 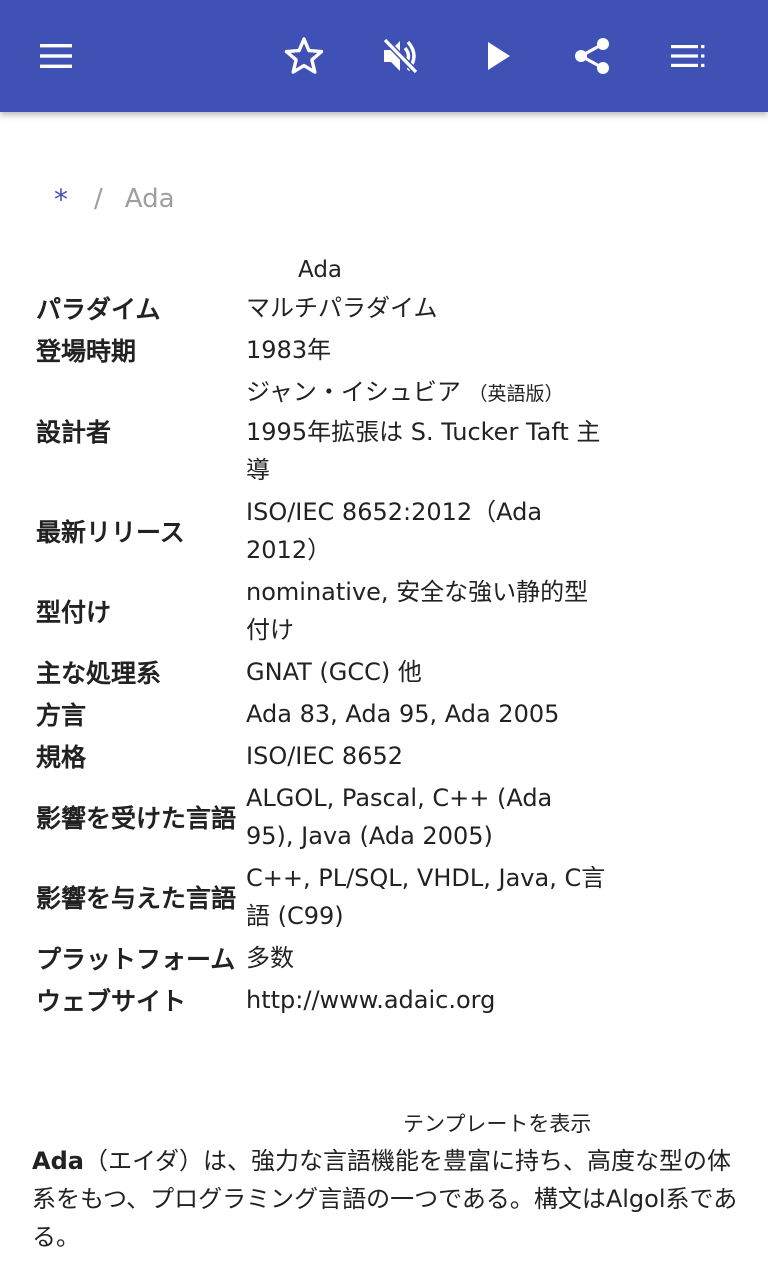 What do you see at coordinates (74, 432) in the screenshot?
I see `infobox-label: 設計者` at bounding box center [74, 432].